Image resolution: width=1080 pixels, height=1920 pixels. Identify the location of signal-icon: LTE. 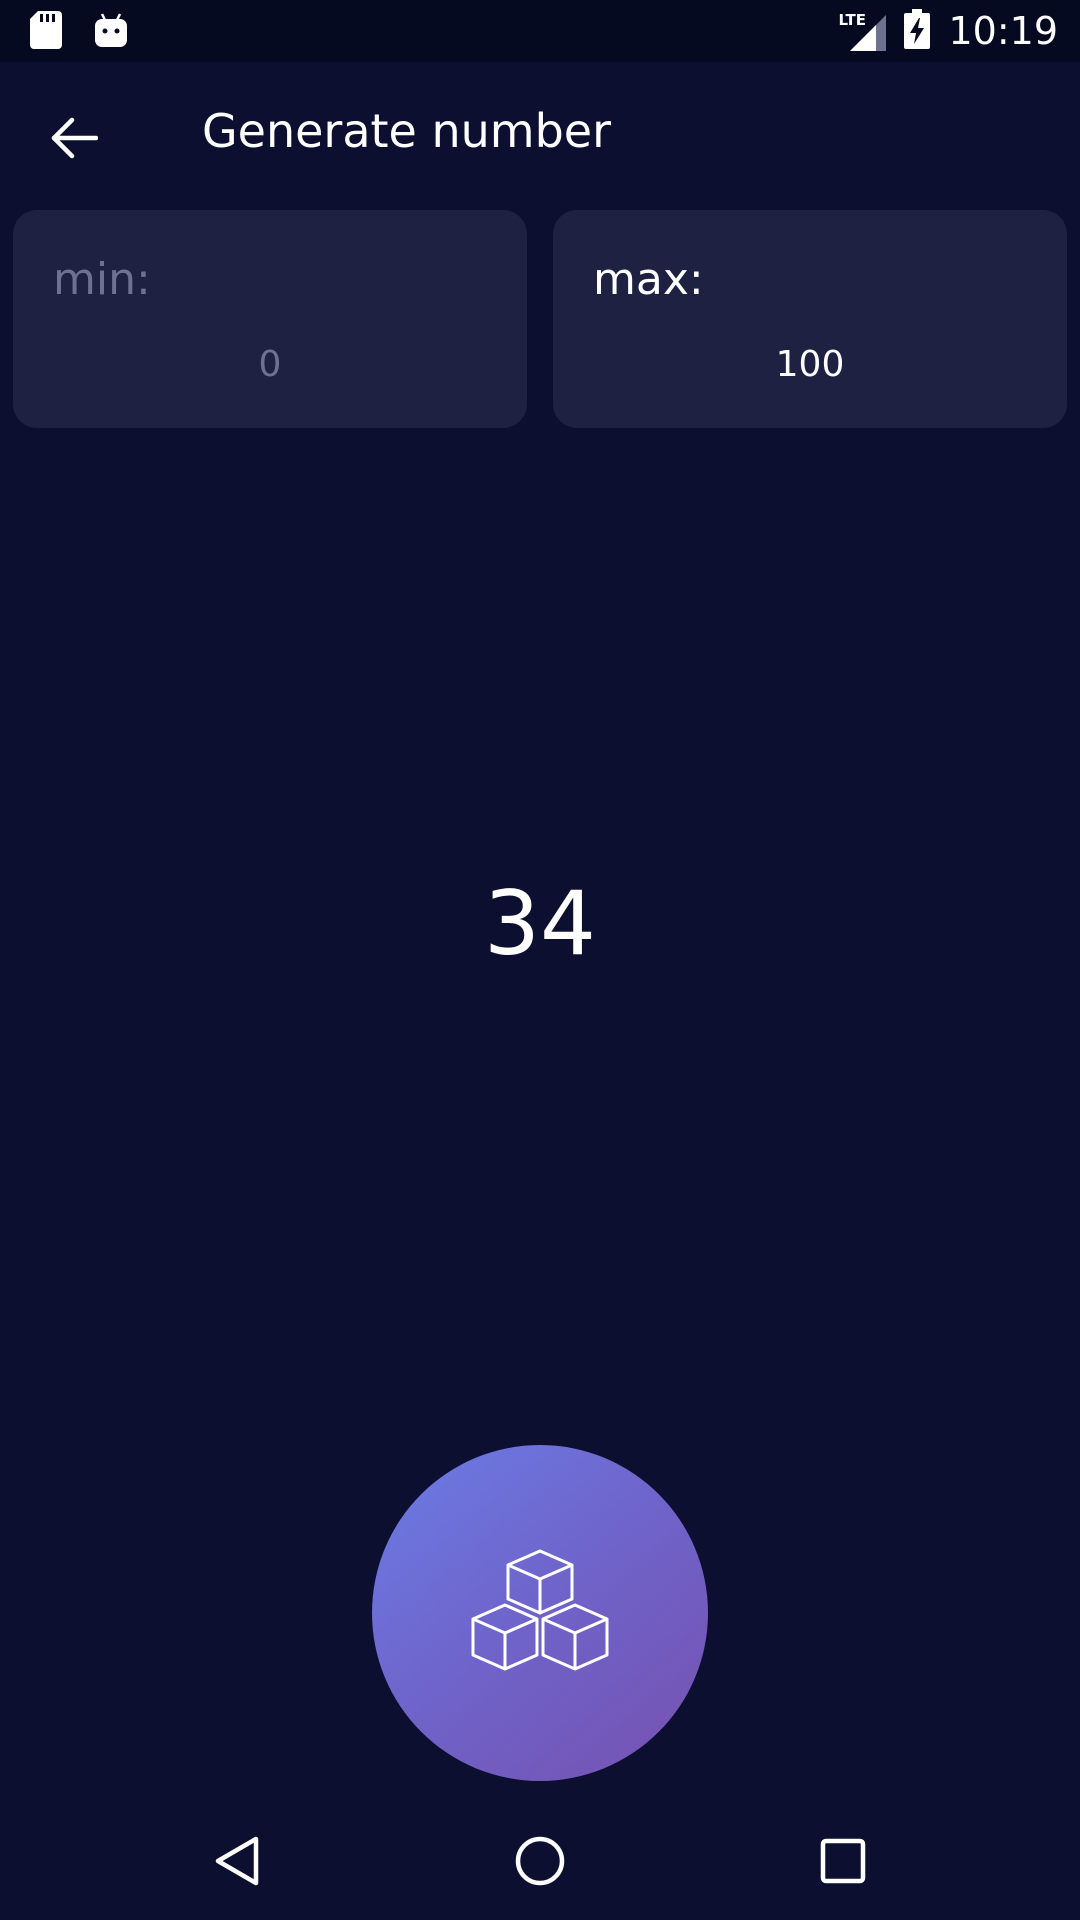
(862, 31).